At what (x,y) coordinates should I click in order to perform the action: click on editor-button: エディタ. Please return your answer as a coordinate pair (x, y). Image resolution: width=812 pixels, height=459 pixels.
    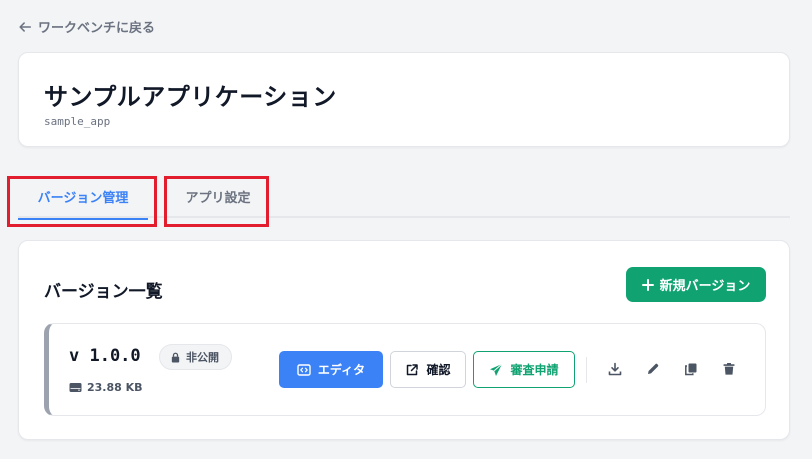
    Looking at the image, I should click on (331, 369).